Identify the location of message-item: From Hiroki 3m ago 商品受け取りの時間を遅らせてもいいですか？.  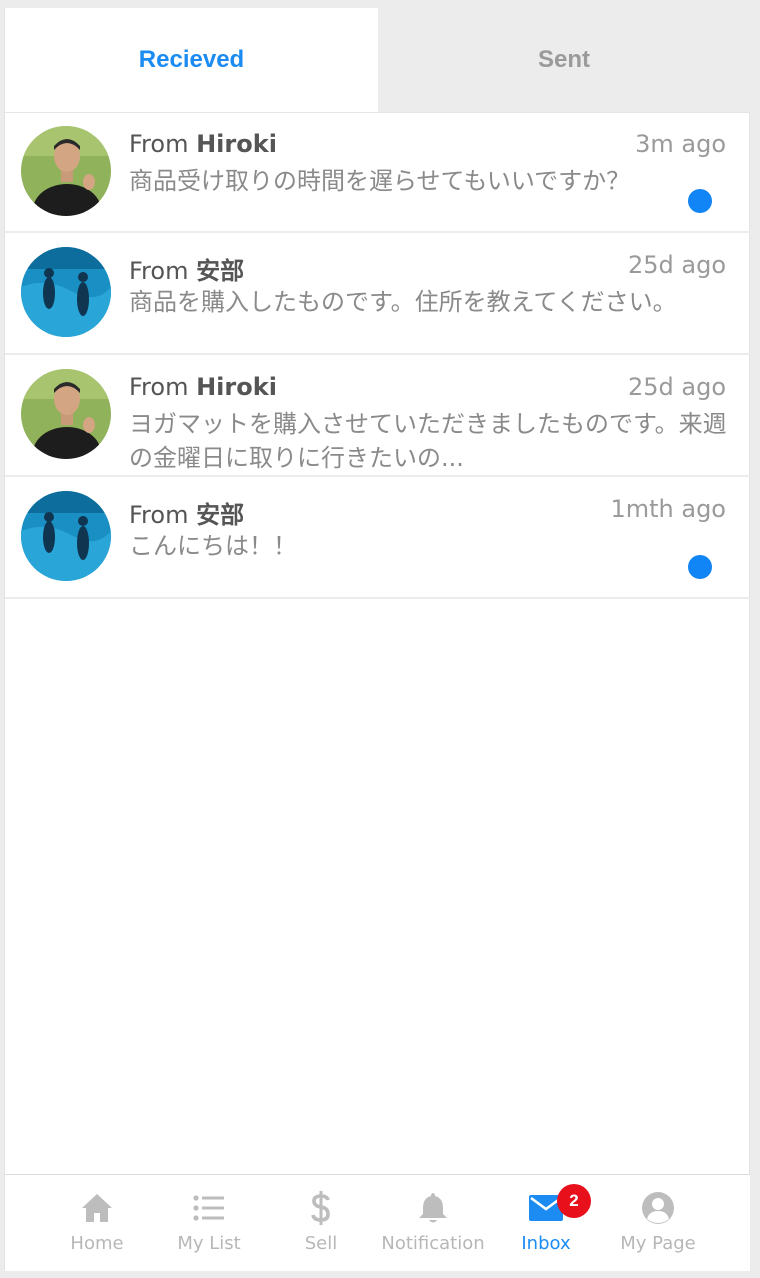
(377, 172).